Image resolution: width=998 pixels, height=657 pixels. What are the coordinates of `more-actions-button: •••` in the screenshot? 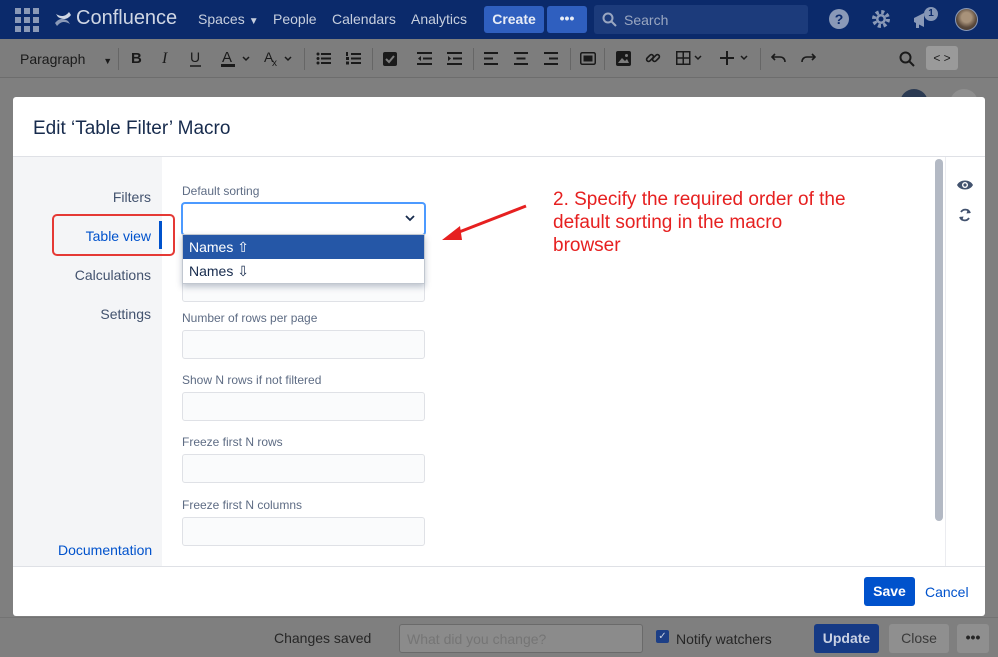 It's located at (973, 638).